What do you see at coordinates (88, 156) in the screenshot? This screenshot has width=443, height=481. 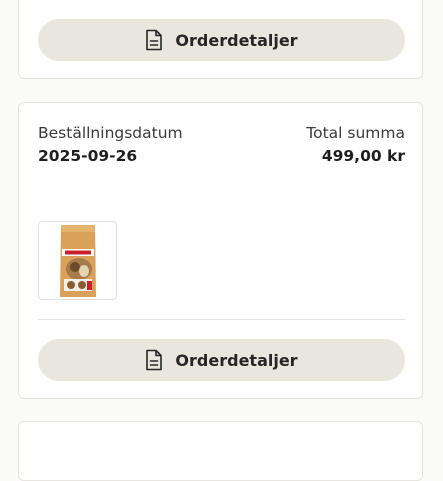 I see `order-date: 2025-09-26` at bounding box center [88, 156].